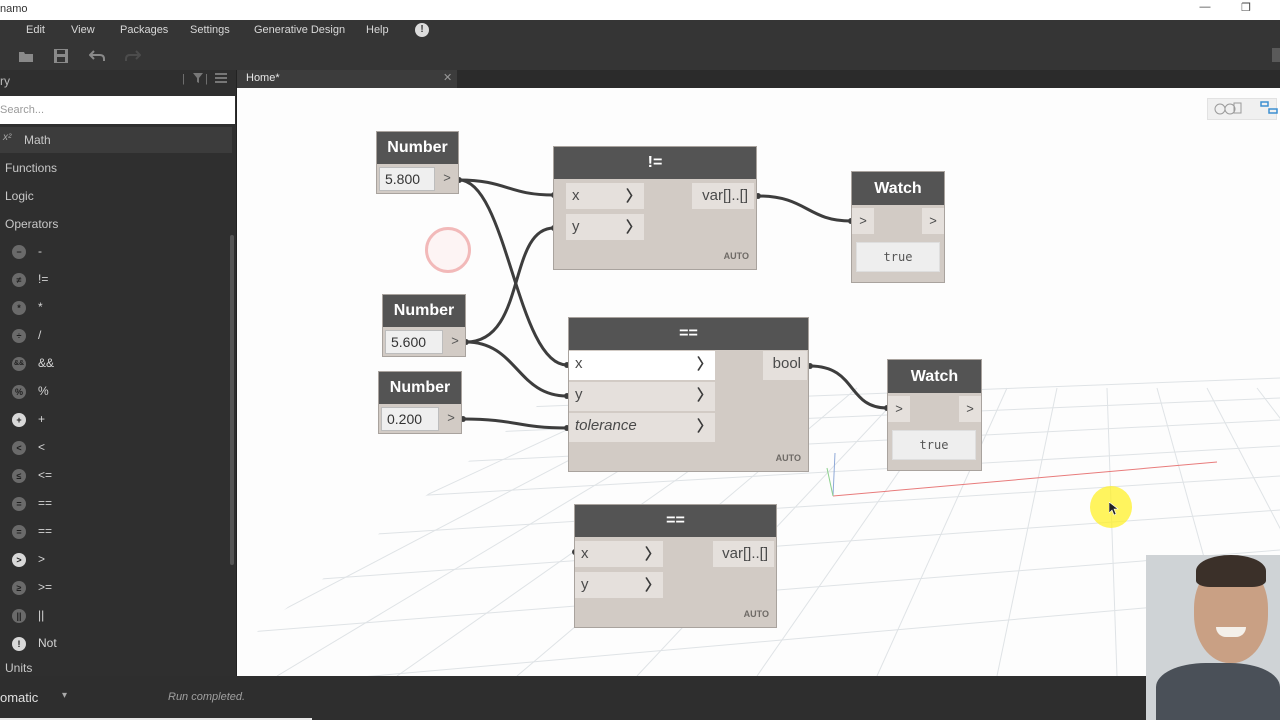  I want to click on library-search, so click(117, 110).